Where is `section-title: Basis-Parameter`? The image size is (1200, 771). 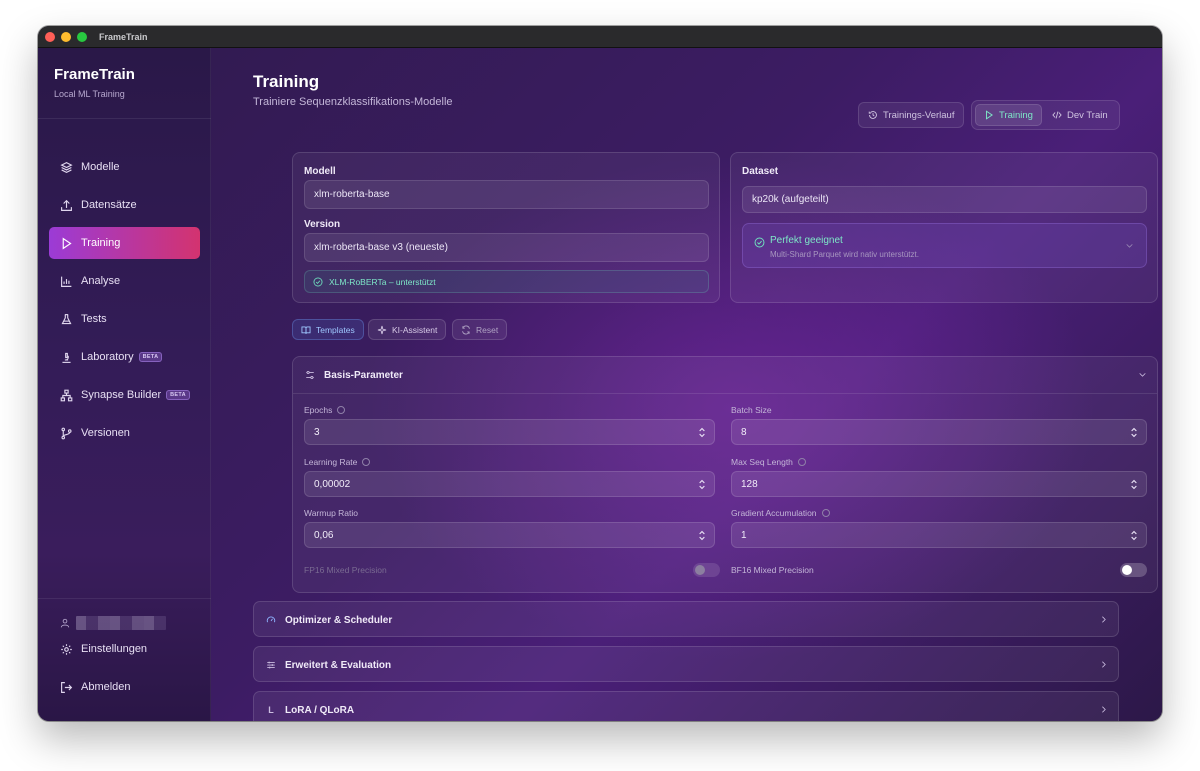 section-title: Basis-Parameter is located at coordinates (363, 375).